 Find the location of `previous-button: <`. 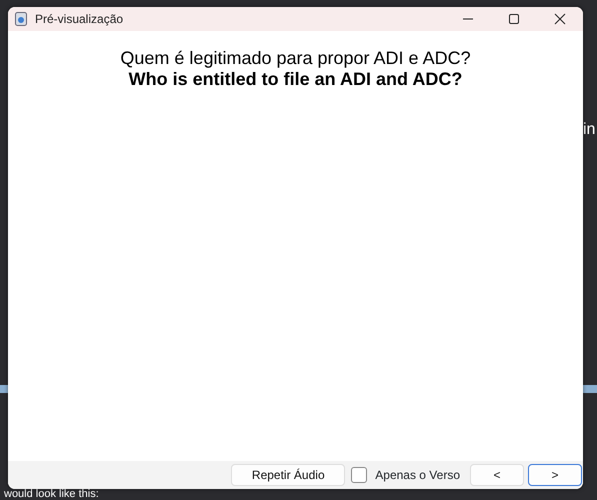

previous-button: < is located at coordinates (497, 475).